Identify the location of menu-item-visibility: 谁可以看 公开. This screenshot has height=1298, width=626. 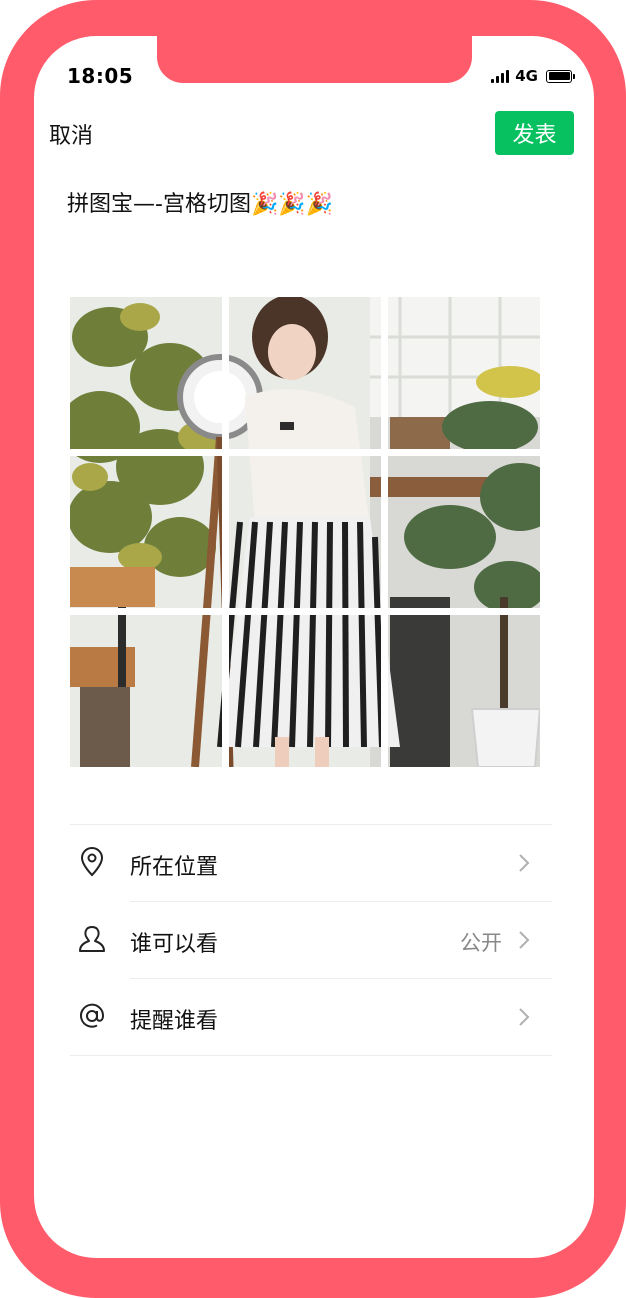
(311, 940).